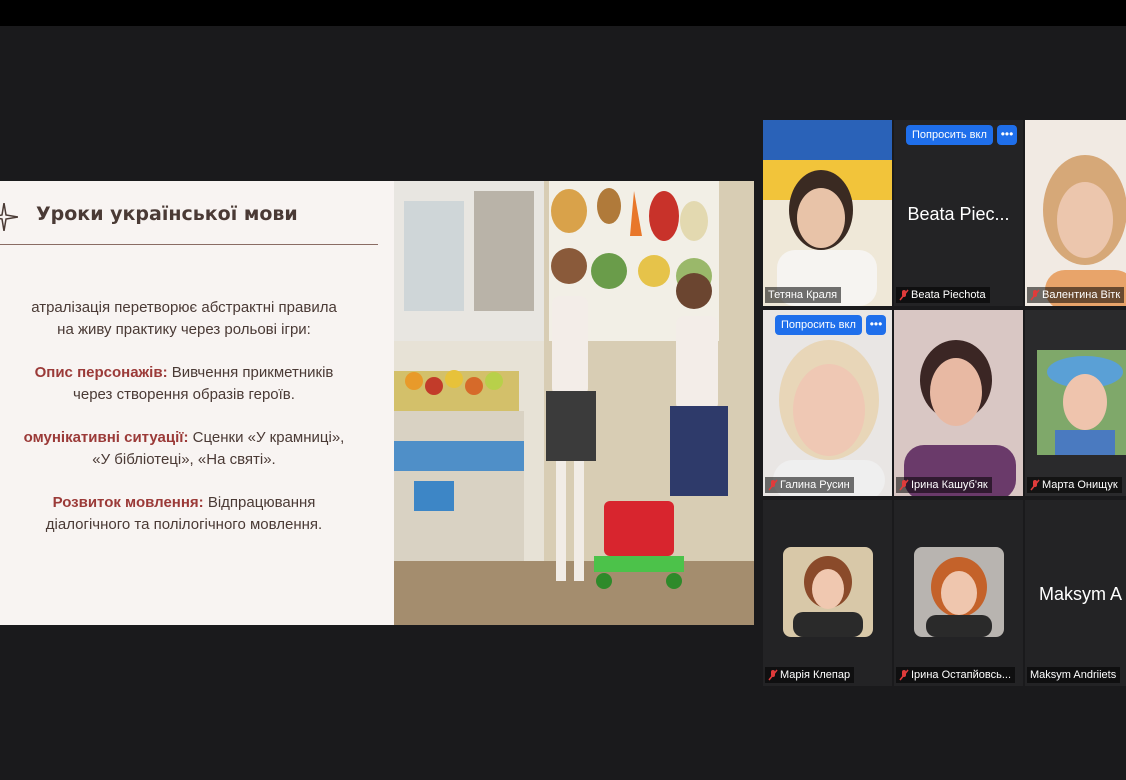  Describe the element at coordinates (101, 372) in the screenshot. I see `bullet-characters-keyword: Опис персонажів:` at that location.